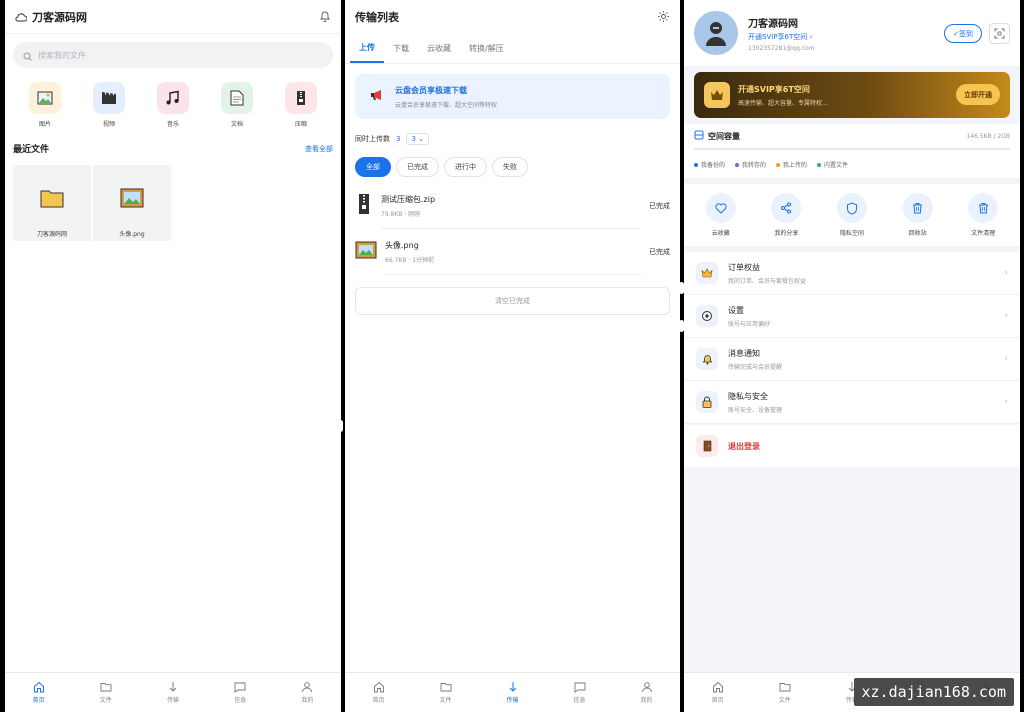 This screenshot has height=712, width=1024. What do you see at coordinates (307, 687) in the screenshot?
I see `user-icon` at bounding box center [307, 687].